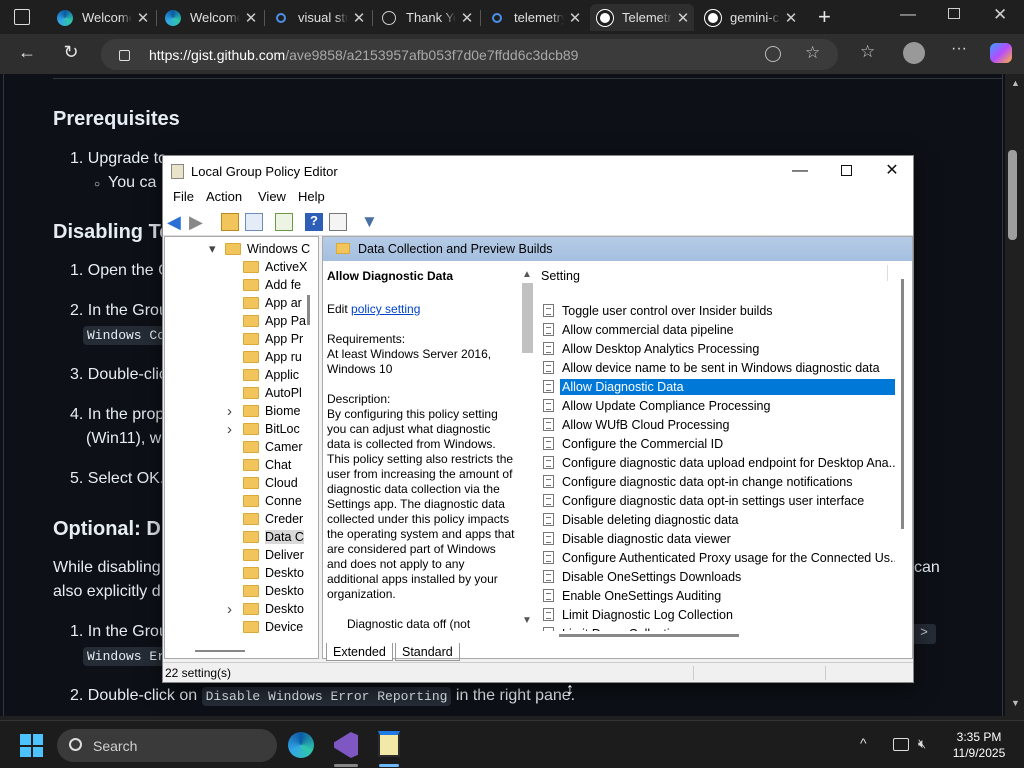 This screenshot has width=1024, height=768. Describe the element at coordinates (311, 196) in the screenshot. I see `menu-help: Help` at that location.